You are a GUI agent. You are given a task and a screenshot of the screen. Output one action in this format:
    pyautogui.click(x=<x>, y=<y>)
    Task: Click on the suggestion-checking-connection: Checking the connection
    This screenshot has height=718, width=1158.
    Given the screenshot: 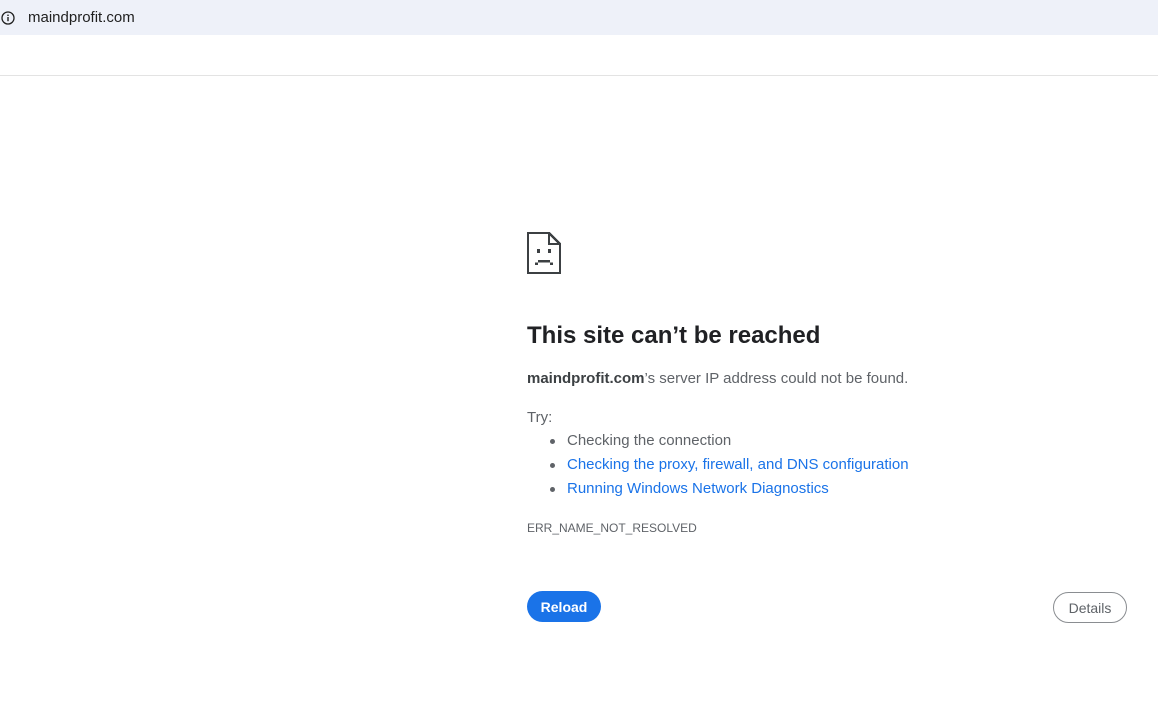 What is the action you would take?
    pyautogui.click(x=649, y=440)
    